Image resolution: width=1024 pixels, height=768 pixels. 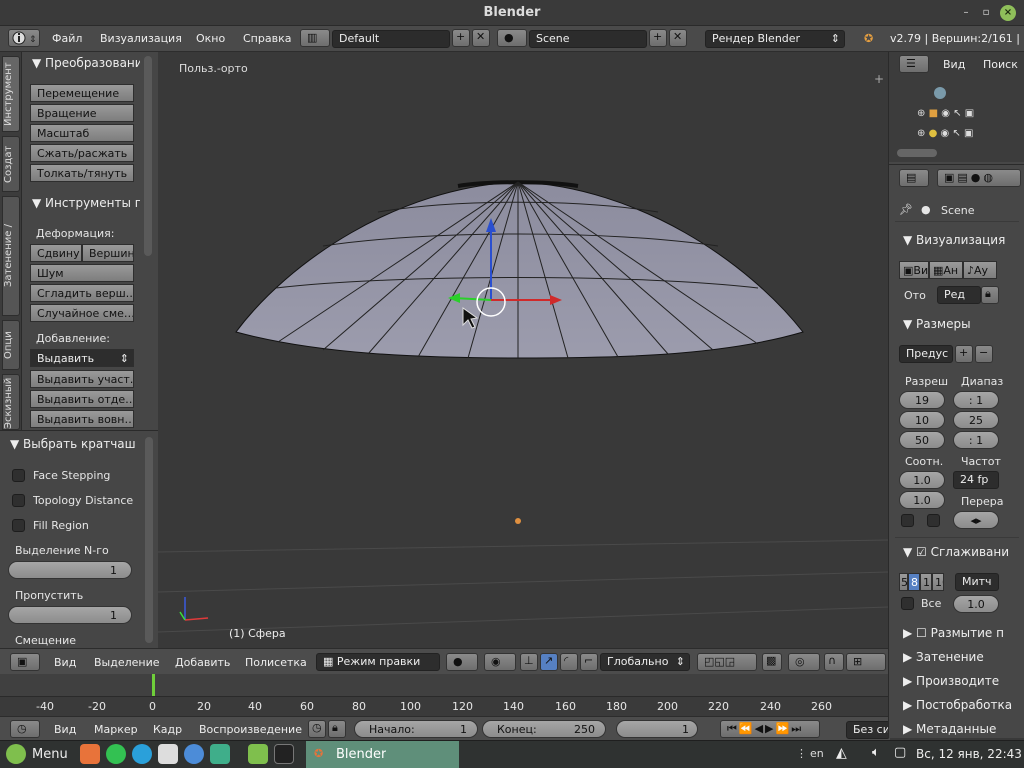 I want to click on menu-file: Файл, so click(x=67, y=38).